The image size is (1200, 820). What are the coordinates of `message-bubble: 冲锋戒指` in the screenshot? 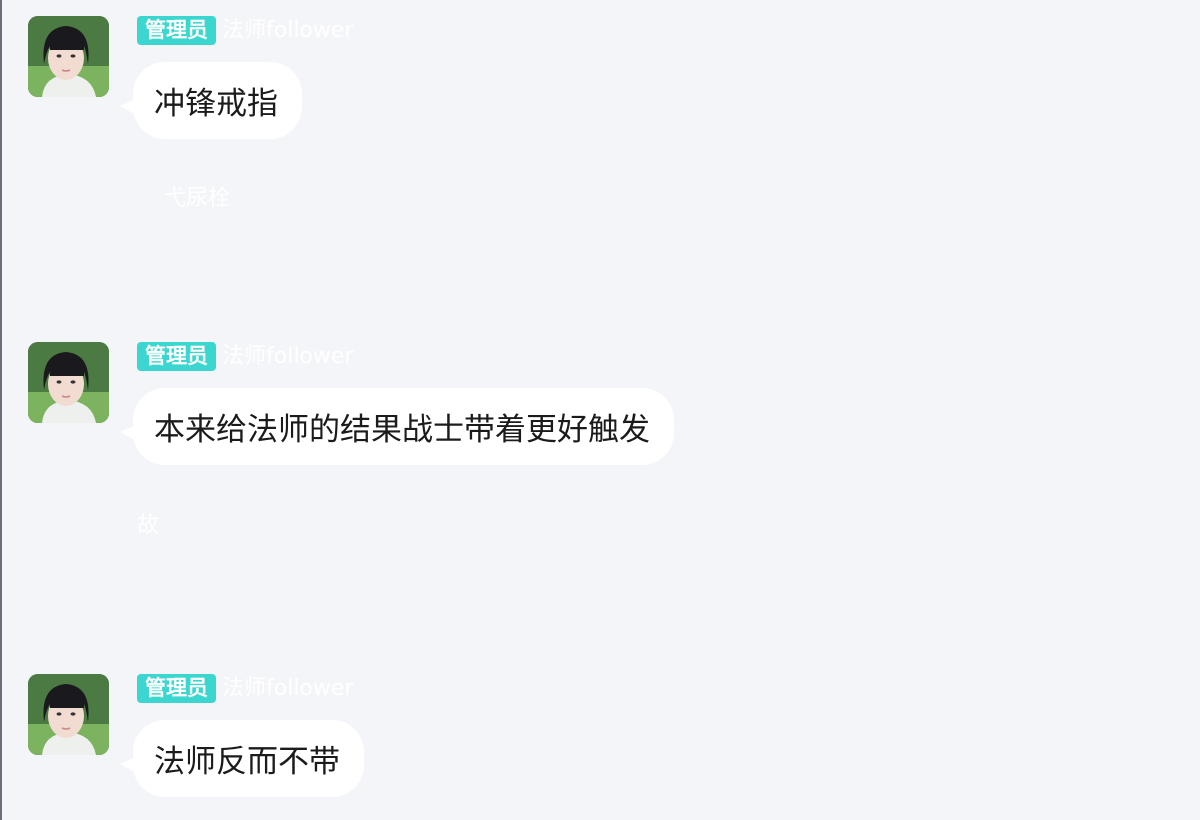 It's located at (217, 100).